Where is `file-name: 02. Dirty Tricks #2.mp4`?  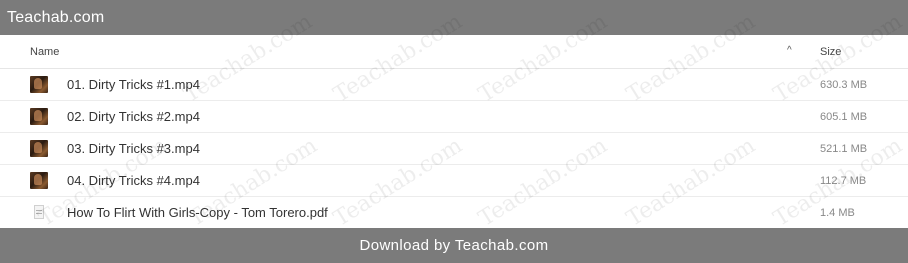
file-name: 02. Dirty Tricks #2.mp4 is located at coordinates (133, 116).